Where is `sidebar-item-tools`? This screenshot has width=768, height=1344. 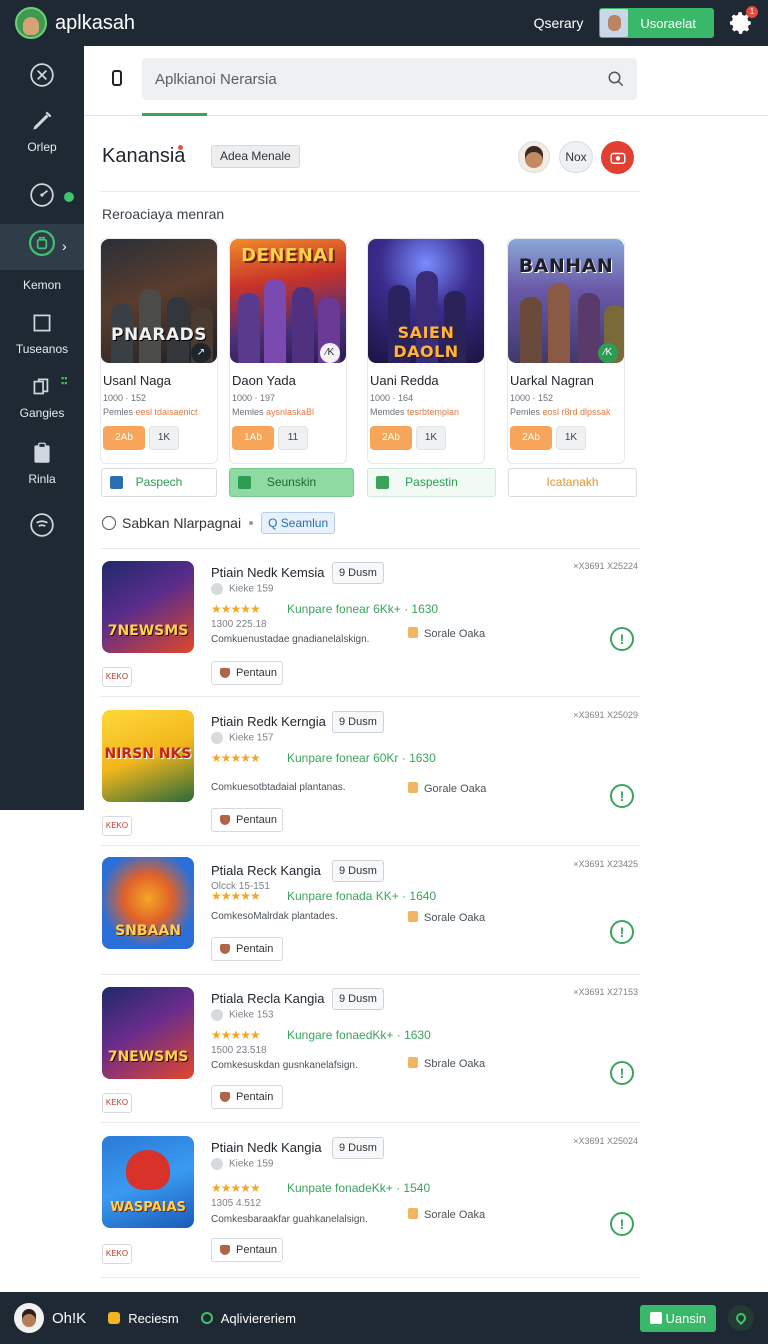
sidebar-item-tools is located at coordinates (42, 75).